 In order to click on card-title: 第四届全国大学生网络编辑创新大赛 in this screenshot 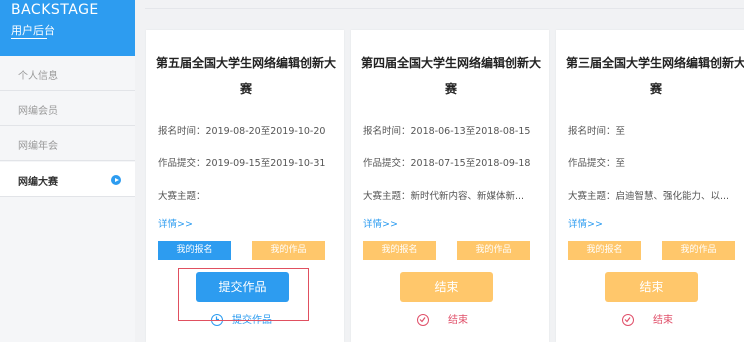, I will do `click(451, 76)`.